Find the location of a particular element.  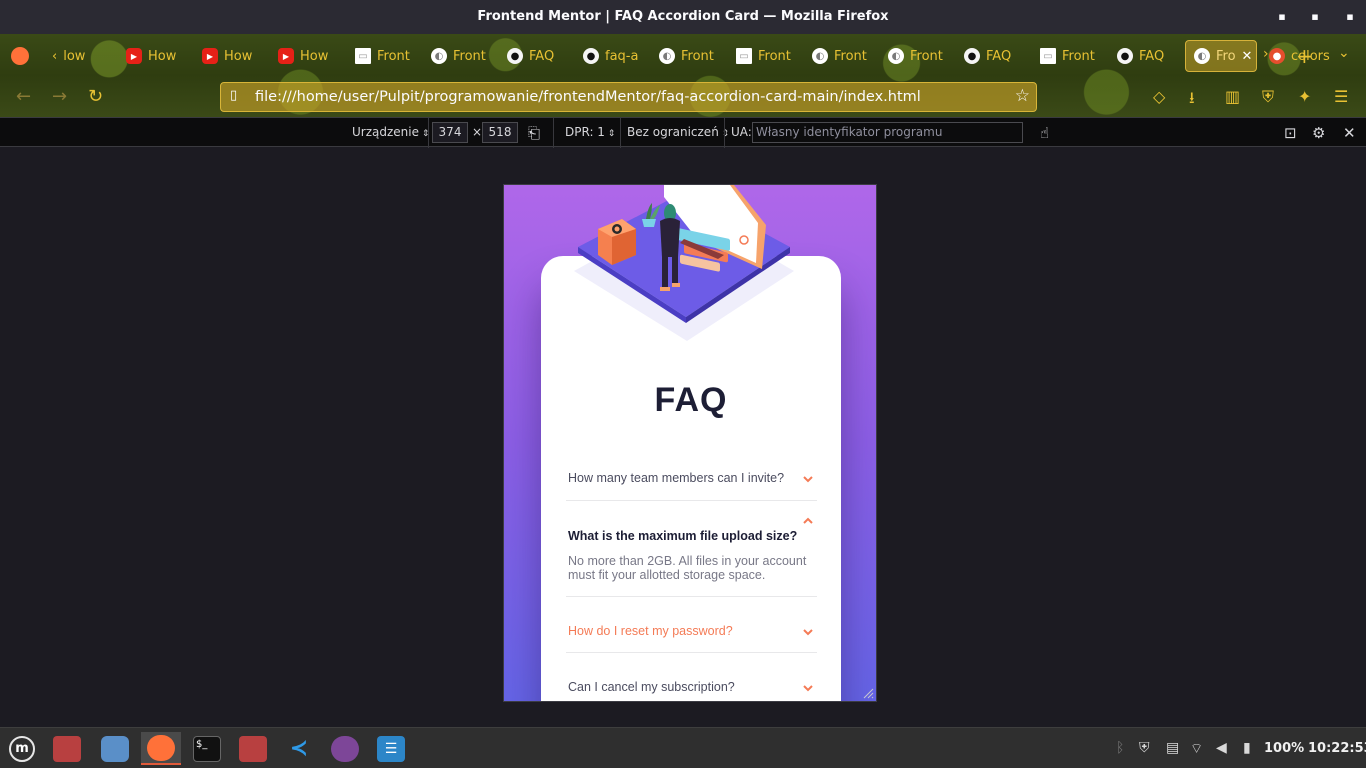

downloads-icon: ⭳ is located at coordinates (1192, 100).